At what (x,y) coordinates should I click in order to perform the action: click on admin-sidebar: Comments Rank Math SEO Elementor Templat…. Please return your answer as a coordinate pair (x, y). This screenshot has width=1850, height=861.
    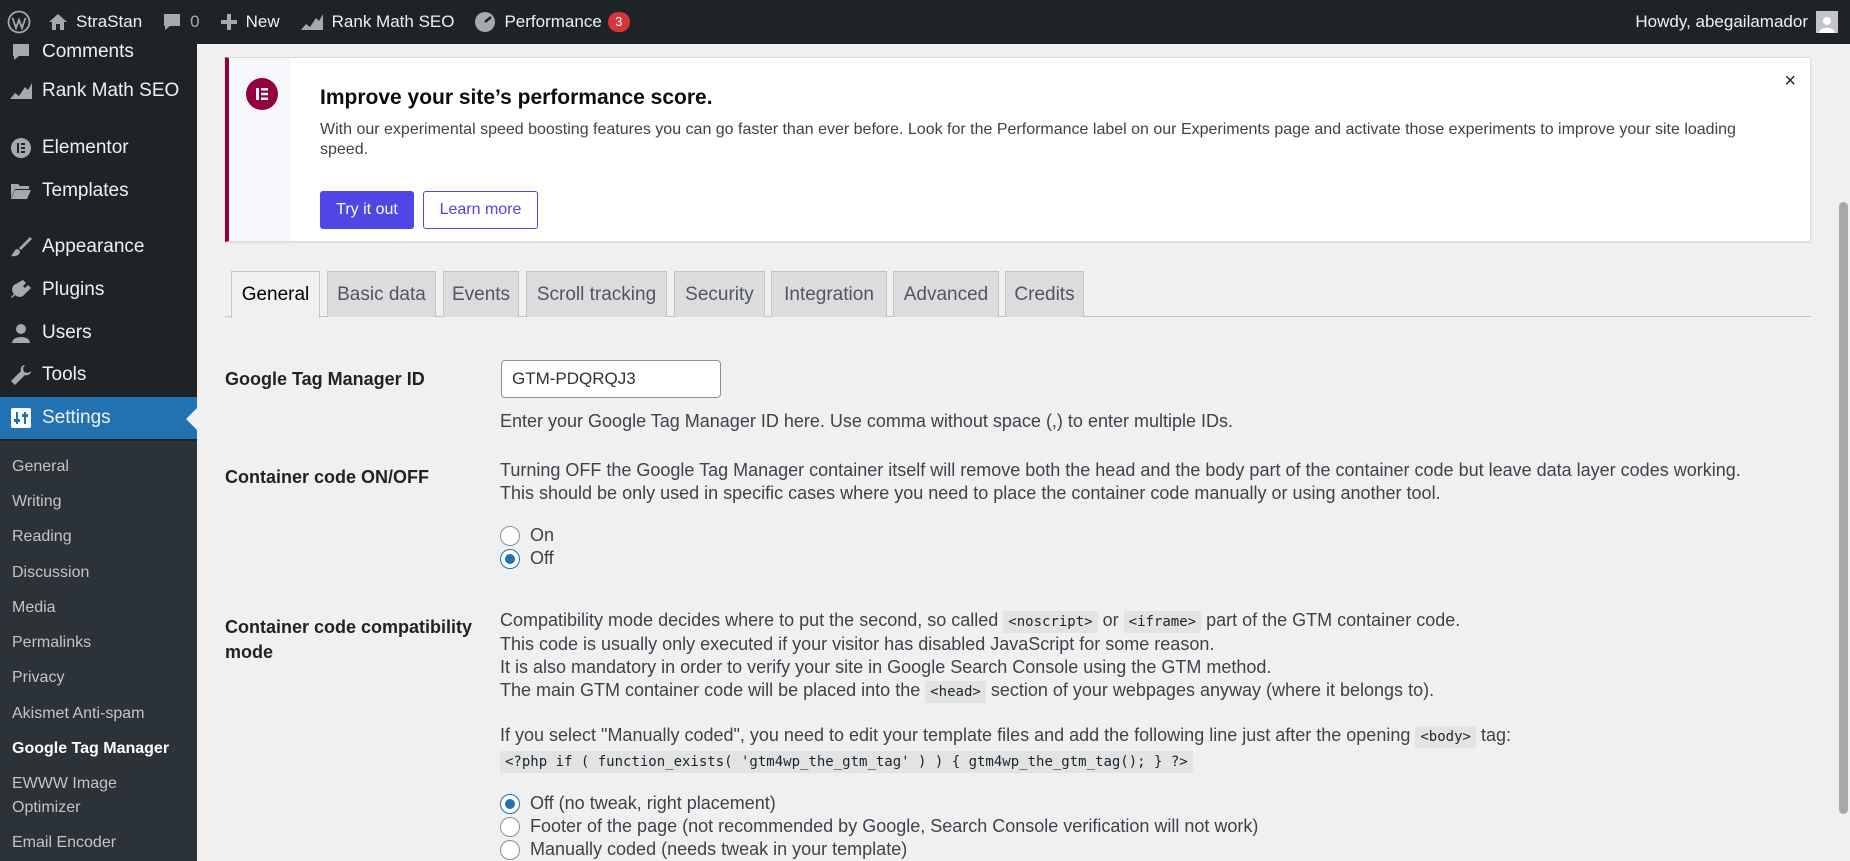
    Looking at the image, I should click on (98, 452).